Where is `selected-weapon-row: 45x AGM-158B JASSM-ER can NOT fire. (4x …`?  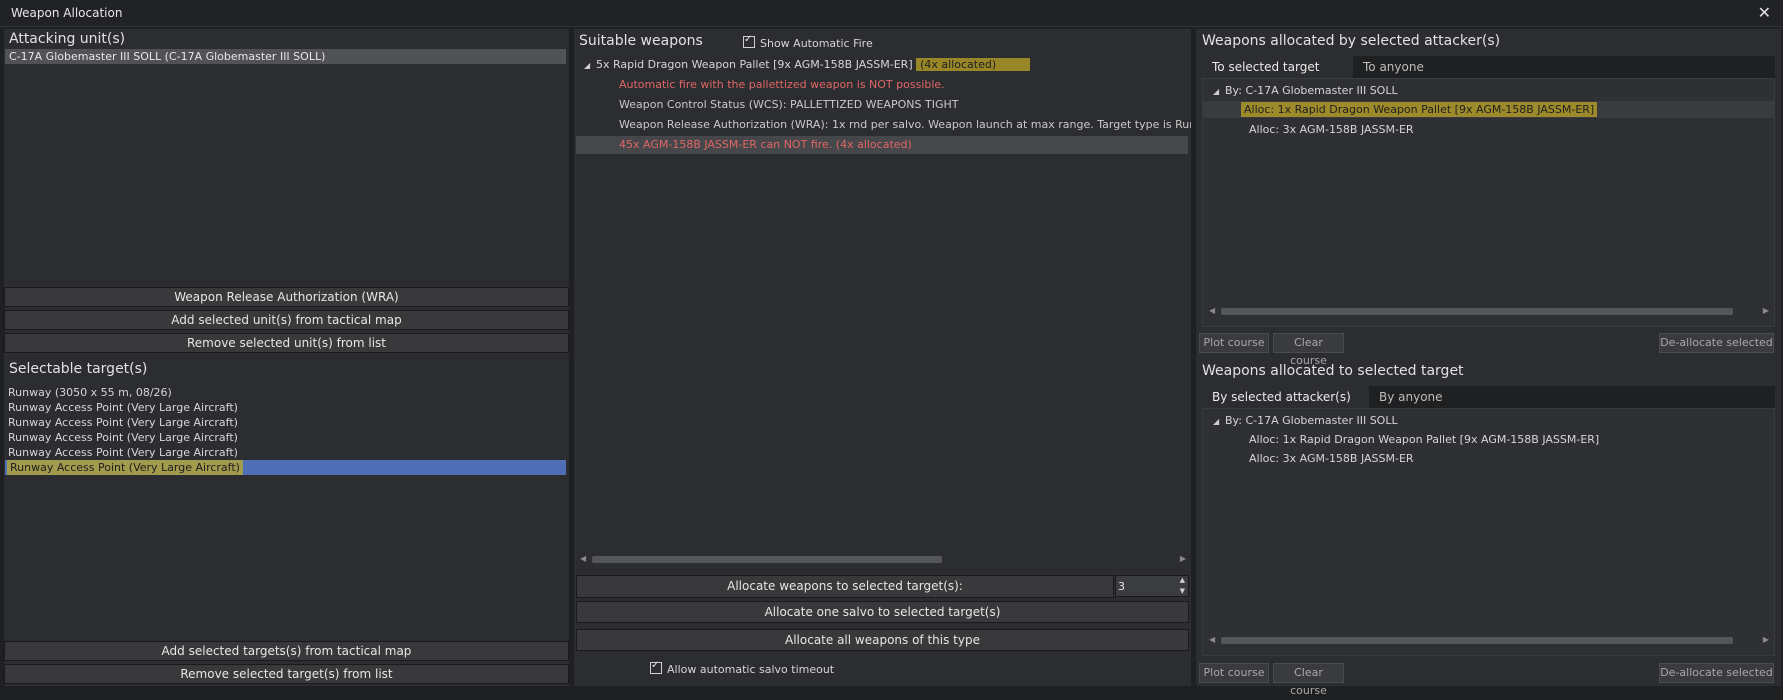 selected-weapon-row: 45x AGM-158B JASSM-ER can NOT fire. (4x … is located at coordinates (882, 145).